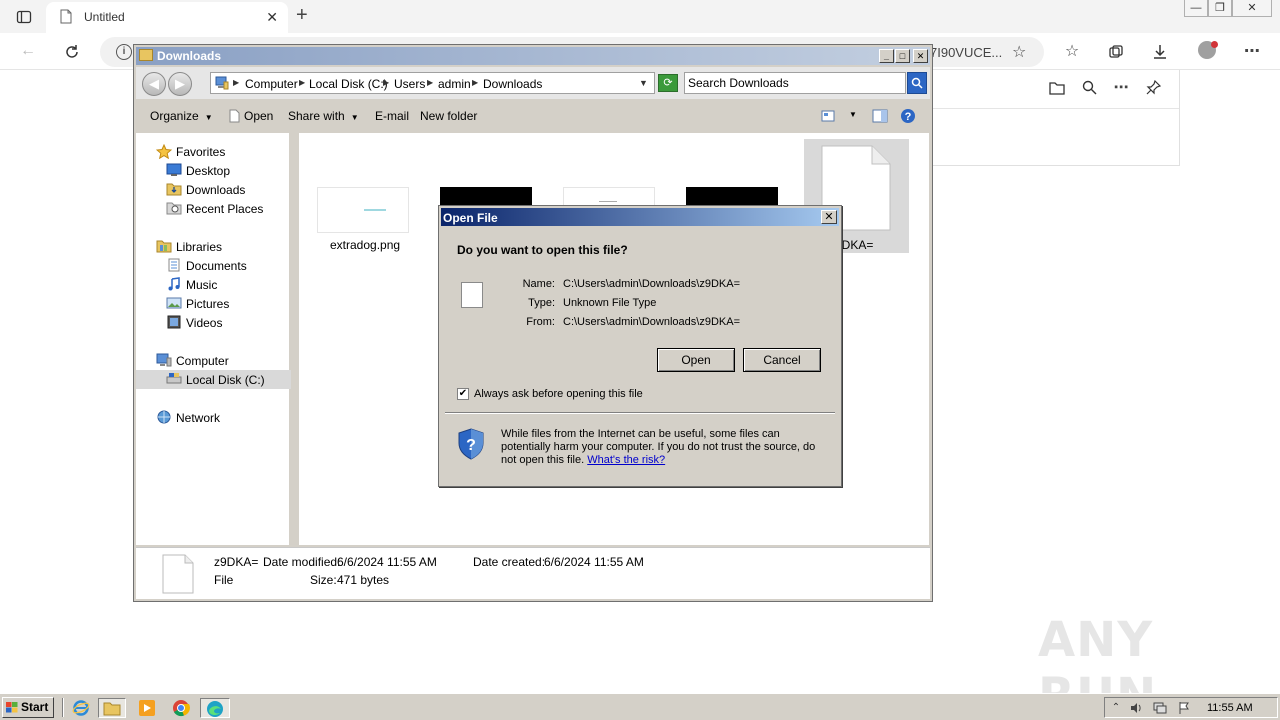  Describe the element at coordinates (221, 247) in the screenshot. I see `nav-libraries: Libraries` at that location.